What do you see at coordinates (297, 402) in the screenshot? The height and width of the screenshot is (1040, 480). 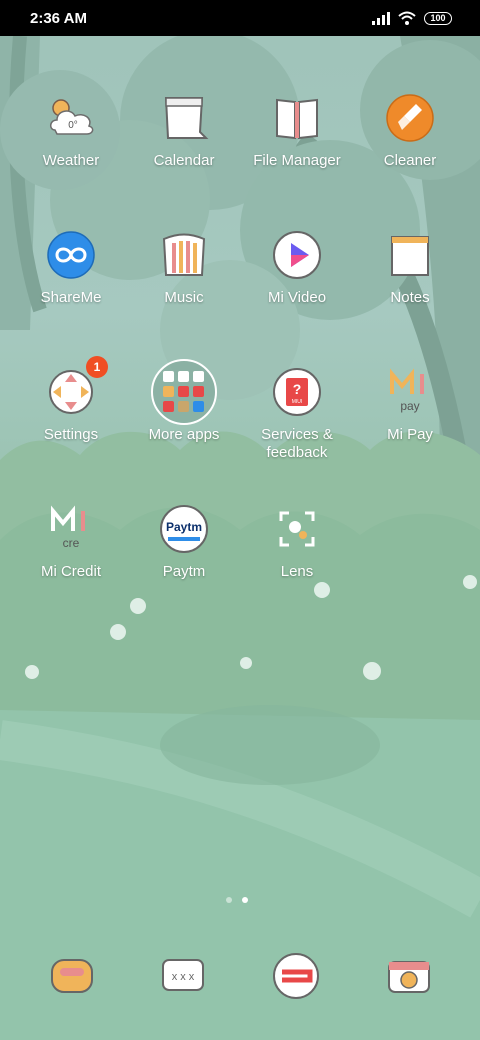 I see `miui-text: MIUI` at bounding box center [297, 402].